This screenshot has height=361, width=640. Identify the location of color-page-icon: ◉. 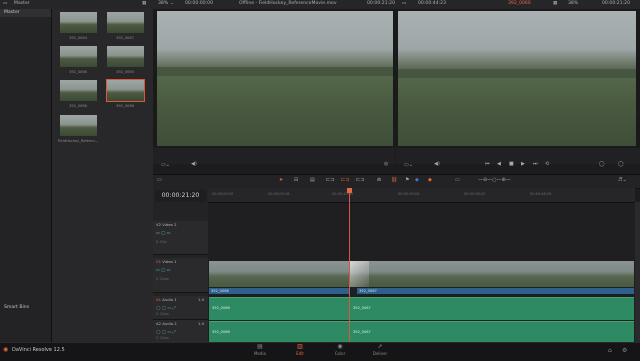
(340, 346).